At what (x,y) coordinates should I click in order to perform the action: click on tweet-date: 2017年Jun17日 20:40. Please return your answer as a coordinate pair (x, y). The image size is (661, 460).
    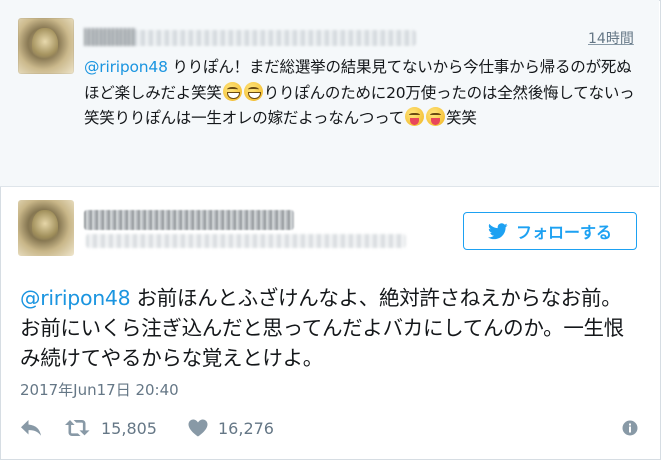
    Looking at the image, I should click on (99, 389).